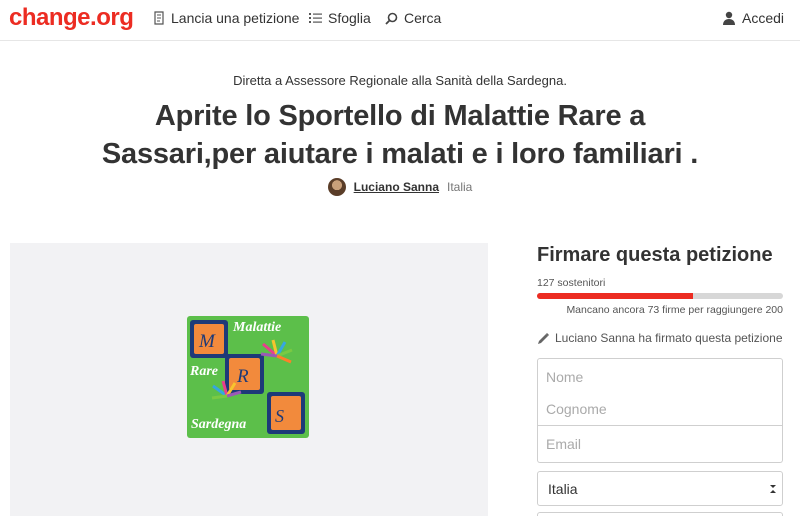 This screenshot has height=516, width=800. I want to click on petition-author: Luciano Sanna Italia, so click(400, 187).